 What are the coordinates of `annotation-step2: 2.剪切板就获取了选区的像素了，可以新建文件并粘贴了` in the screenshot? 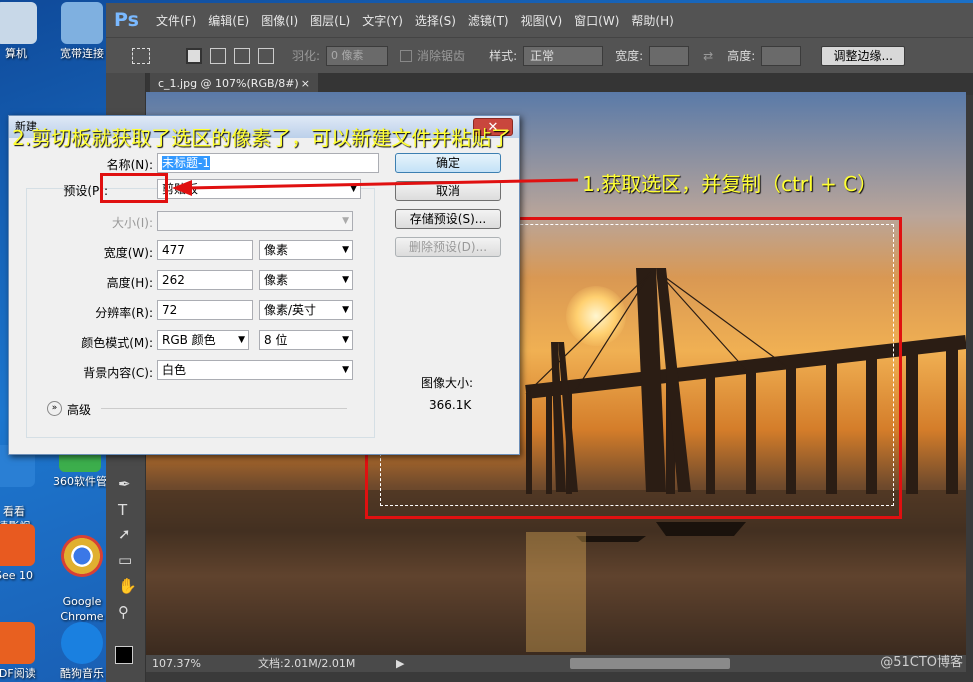 It's located at (262, 138).